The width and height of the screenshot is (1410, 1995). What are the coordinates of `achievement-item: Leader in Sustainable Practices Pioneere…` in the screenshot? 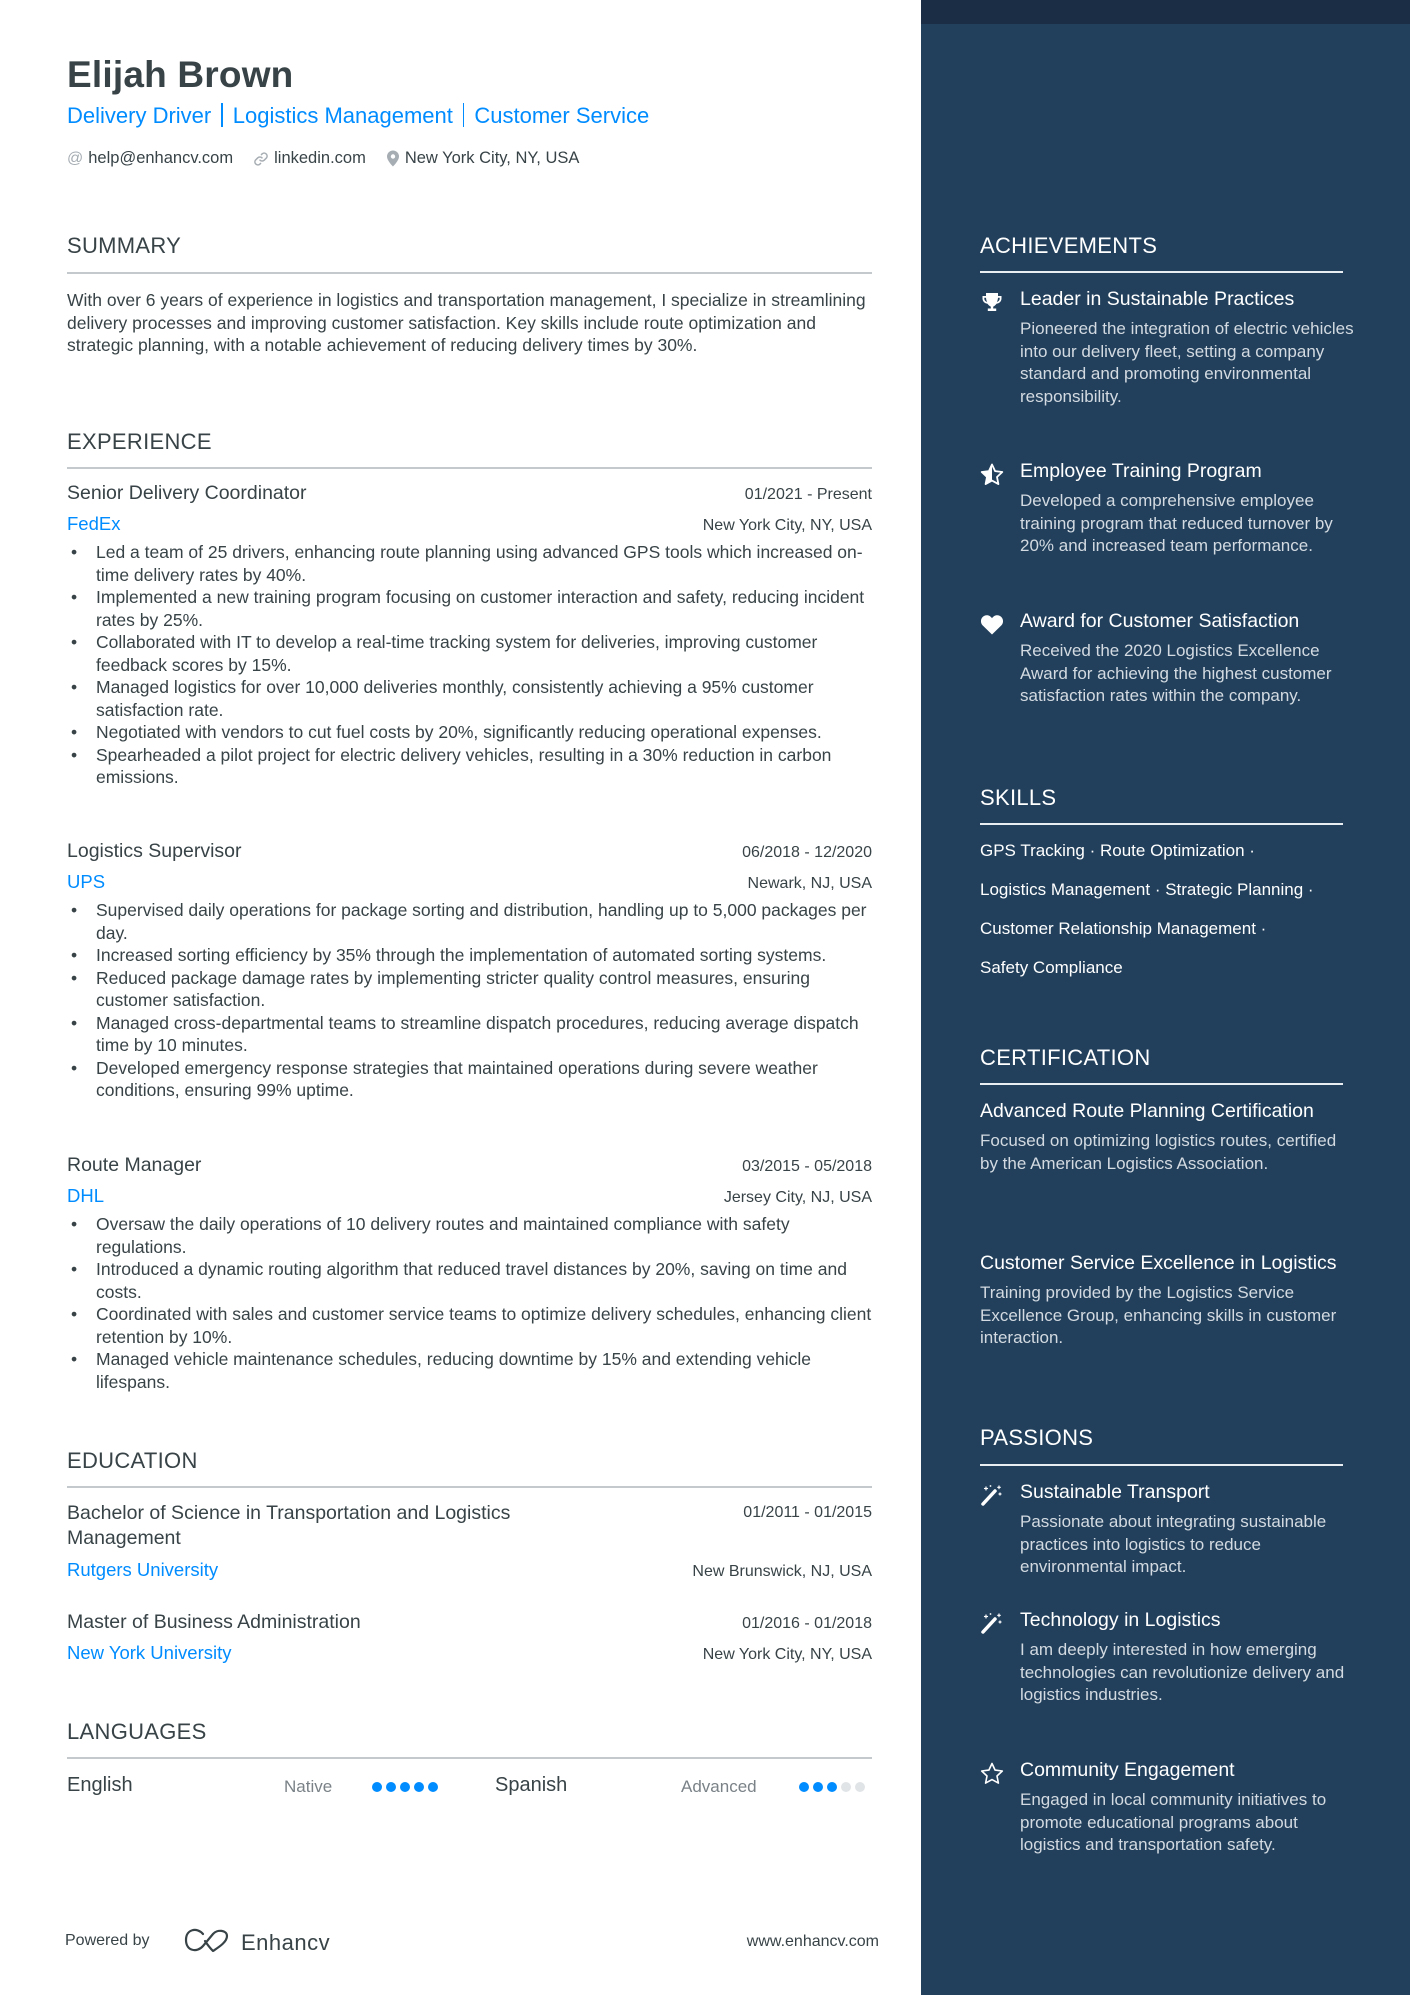 It's located at (1170, 347).